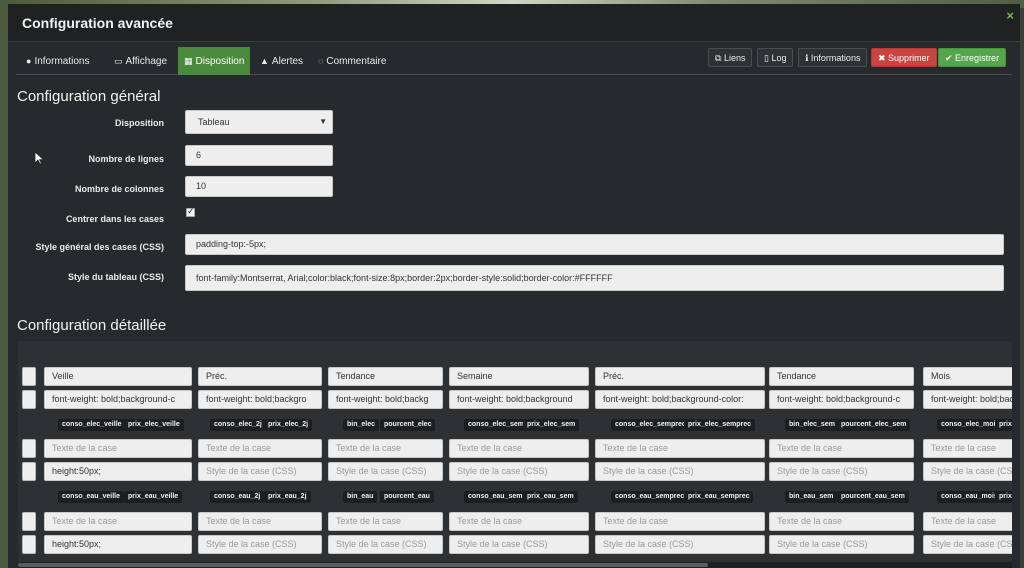  What do you see at coordinates (873, 497) in the screenshot?
I see `variable-tag: pourcent_eau_sem` at bounding box center [873, 497].